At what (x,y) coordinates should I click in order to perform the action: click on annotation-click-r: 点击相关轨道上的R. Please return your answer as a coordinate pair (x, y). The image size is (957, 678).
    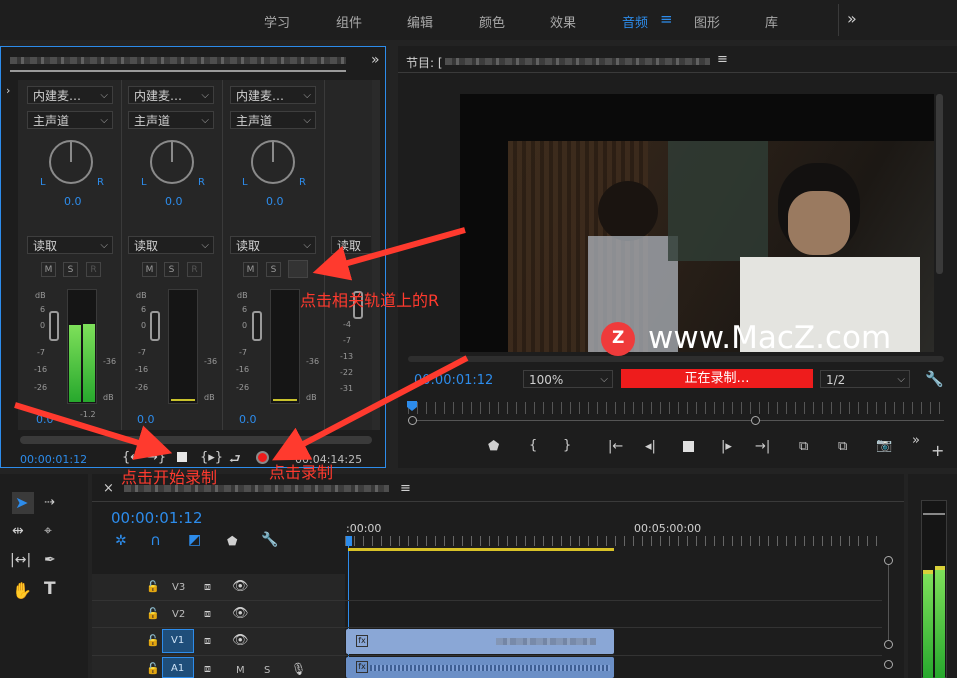
    Looking at the image, I should click on (370, 300).